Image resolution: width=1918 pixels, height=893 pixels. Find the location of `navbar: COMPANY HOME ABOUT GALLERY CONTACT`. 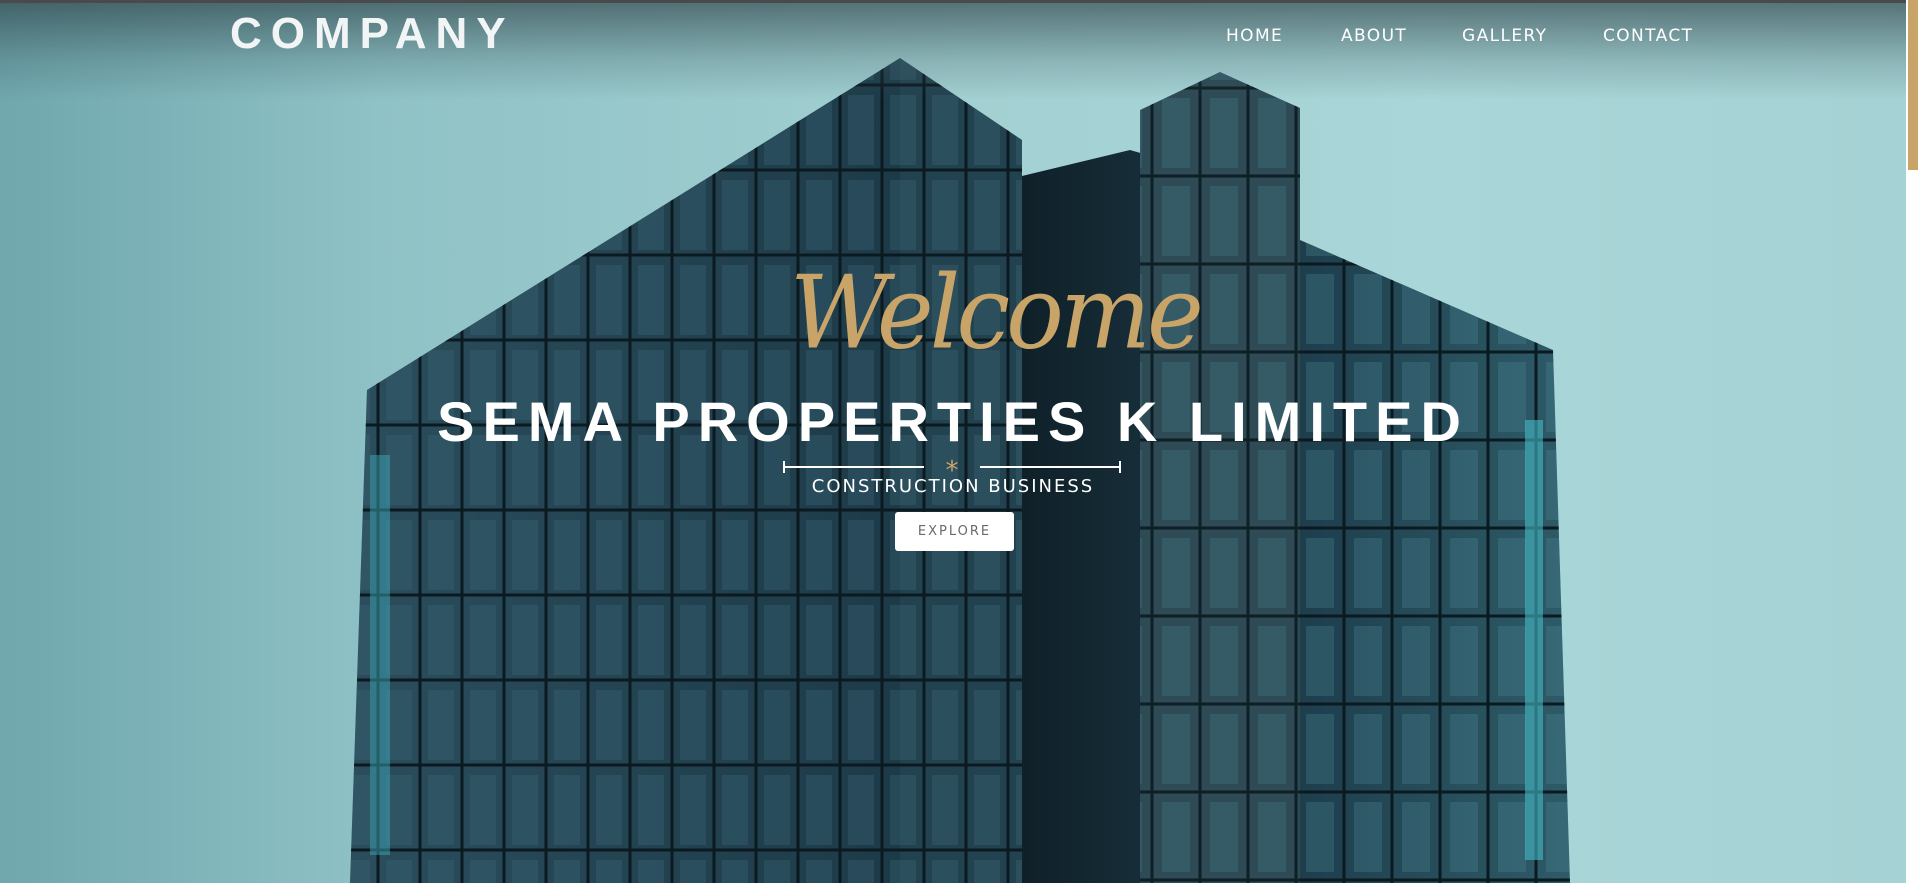

navbar: COMPANY HOME ABOUT GALLERY CONTACT is located at coordinates (953, 36).